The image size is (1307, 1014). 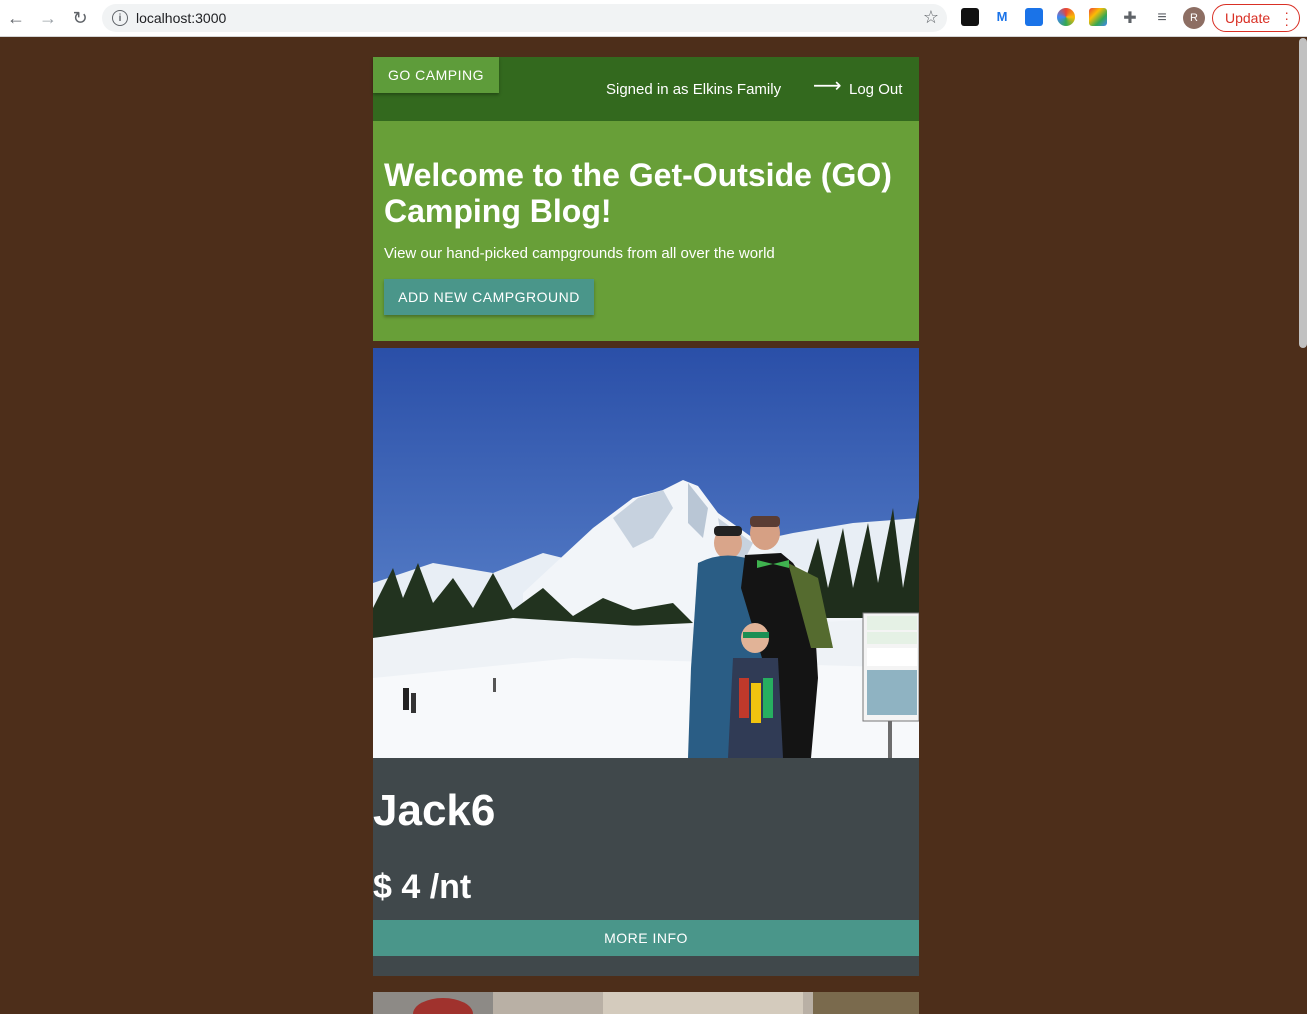 I want to click on campground-name: Jack6, so click(x=434, y=810).